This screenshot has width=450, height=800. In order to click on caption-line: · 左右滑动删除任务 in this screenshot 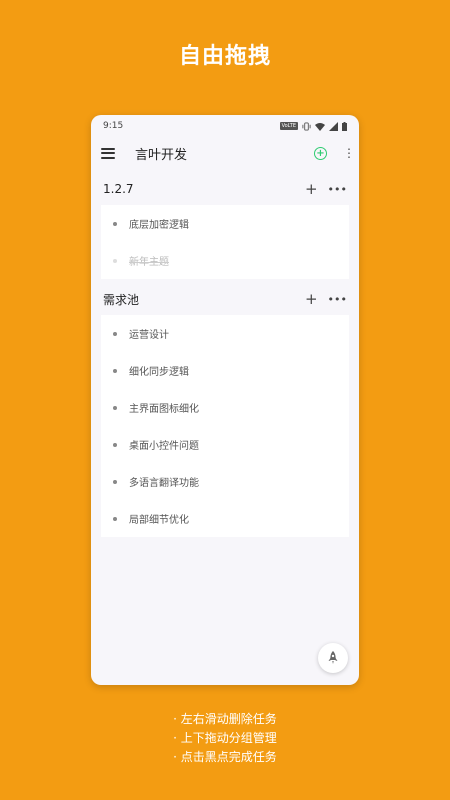, I will do `click(225, 719)`.